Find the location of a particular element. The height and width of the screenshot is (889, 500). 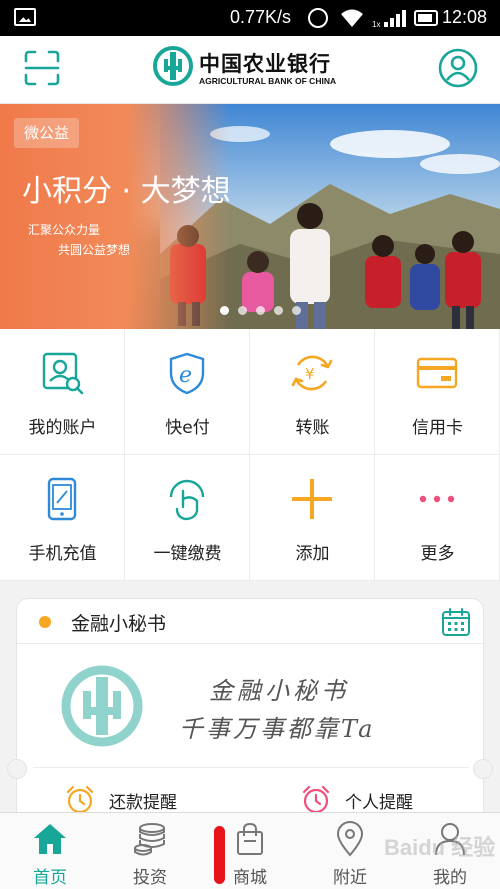

service-my-account: 我的账户 is located at coordinates (62, 392).